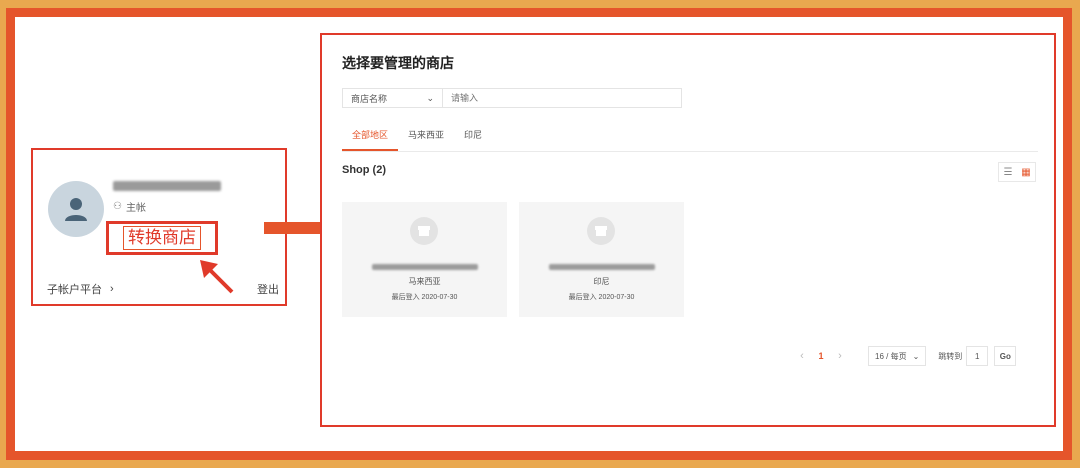 This screenshot has height=468, width=1080. I want to click on shop-count: Shop (2), so click(364, 170).